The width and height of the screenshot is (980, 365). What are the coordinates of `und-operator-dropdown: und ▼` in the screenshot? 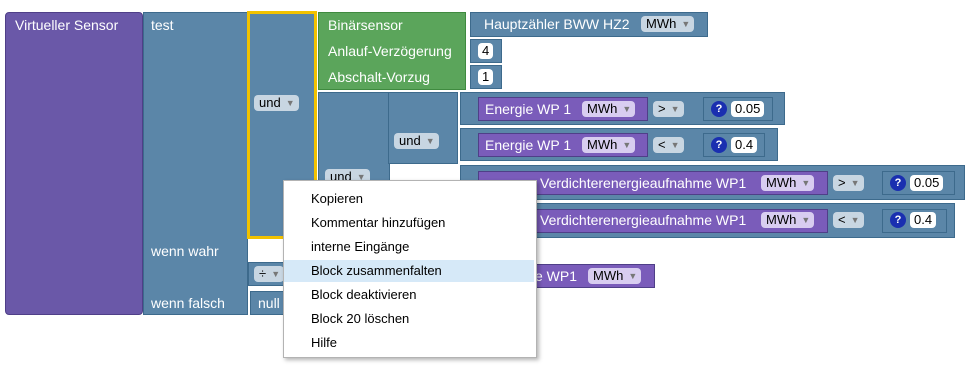 It's located at (276, 103).